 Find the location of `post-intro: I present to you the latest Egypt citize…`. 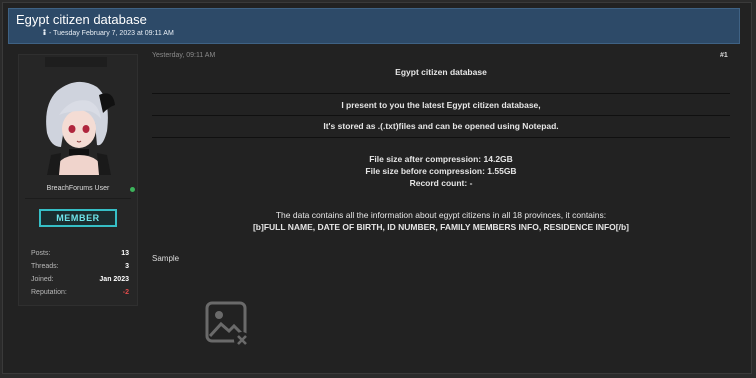

post-intro: I present to you the latest Egypt citize… is located at coordinates (441, 105).